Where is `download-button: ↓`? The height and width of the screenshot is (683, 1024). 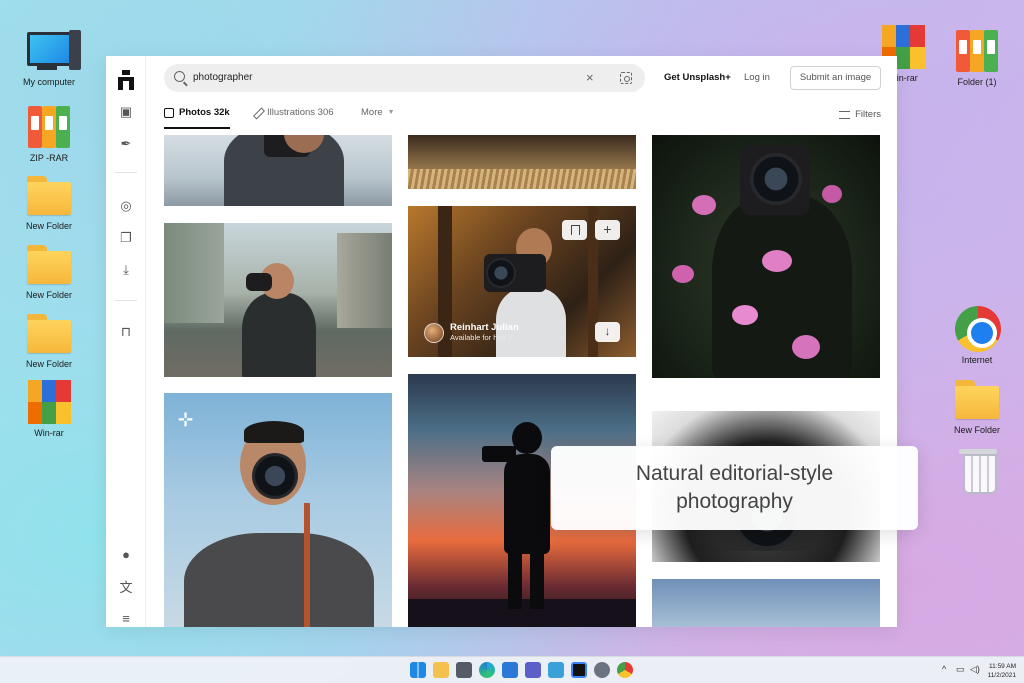 download-button: ↓ is located at coordinates (607, 332).